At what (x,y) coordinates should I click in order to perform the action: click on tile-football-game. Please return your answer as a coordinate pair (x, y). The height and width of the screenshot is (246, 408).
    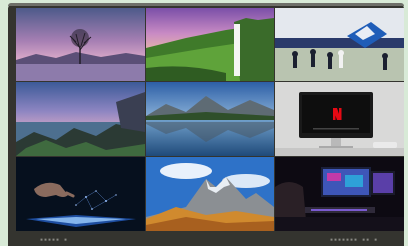
    Looking at the image, I should click on (339, 44).